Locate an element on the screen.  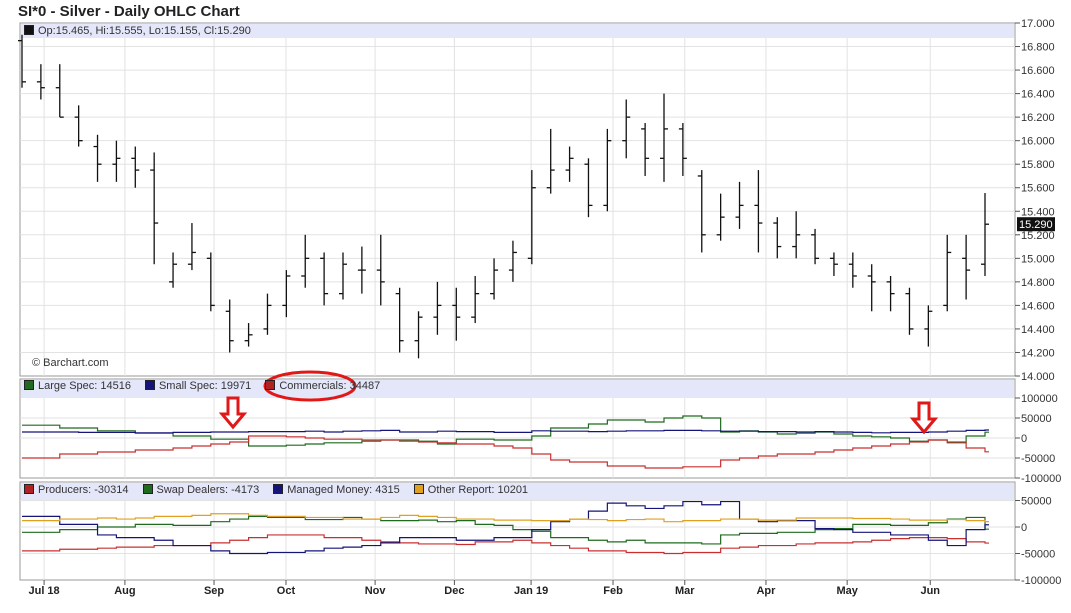
legend-item: Other Report: 10201 is located at coordinates (471, 490).